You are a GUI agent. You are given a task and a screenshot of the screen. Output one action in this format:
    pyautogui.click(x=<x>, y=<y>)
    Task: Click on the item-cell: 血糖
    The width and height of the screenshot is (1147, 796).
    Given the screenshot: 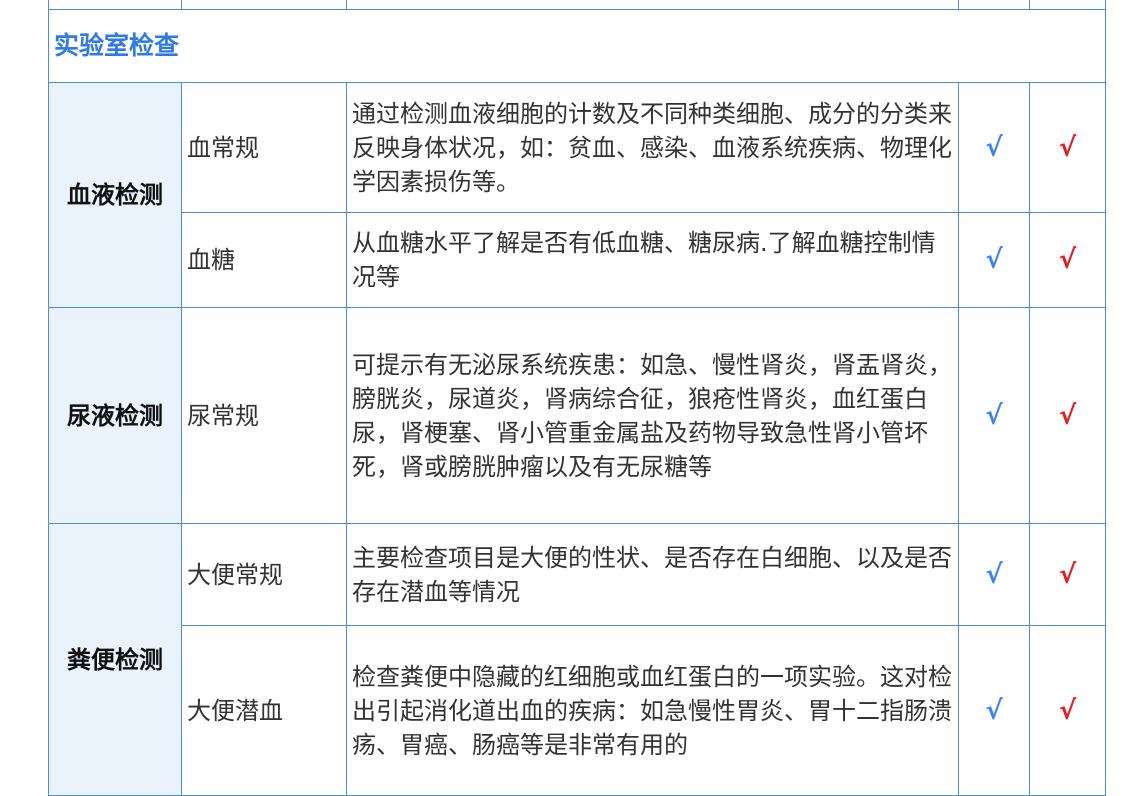 What is the action you would take?
    pyautogui.click(x=264, y=260)
    